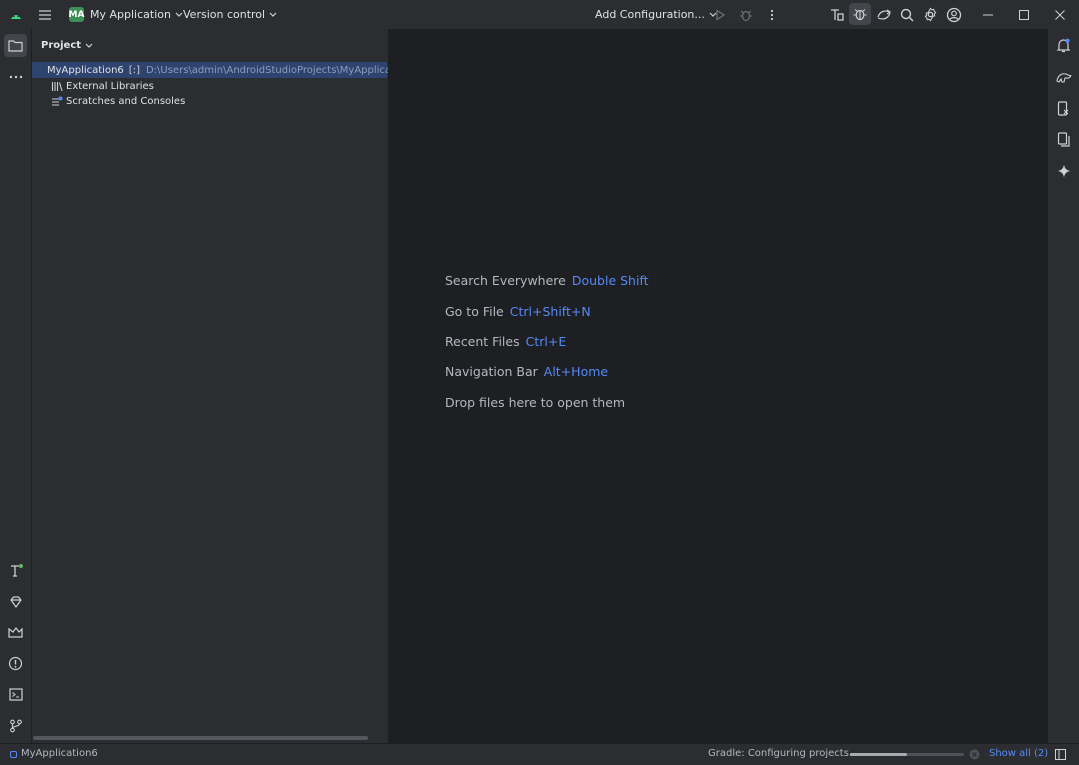  I want to click on run-button, so click(720, 14).